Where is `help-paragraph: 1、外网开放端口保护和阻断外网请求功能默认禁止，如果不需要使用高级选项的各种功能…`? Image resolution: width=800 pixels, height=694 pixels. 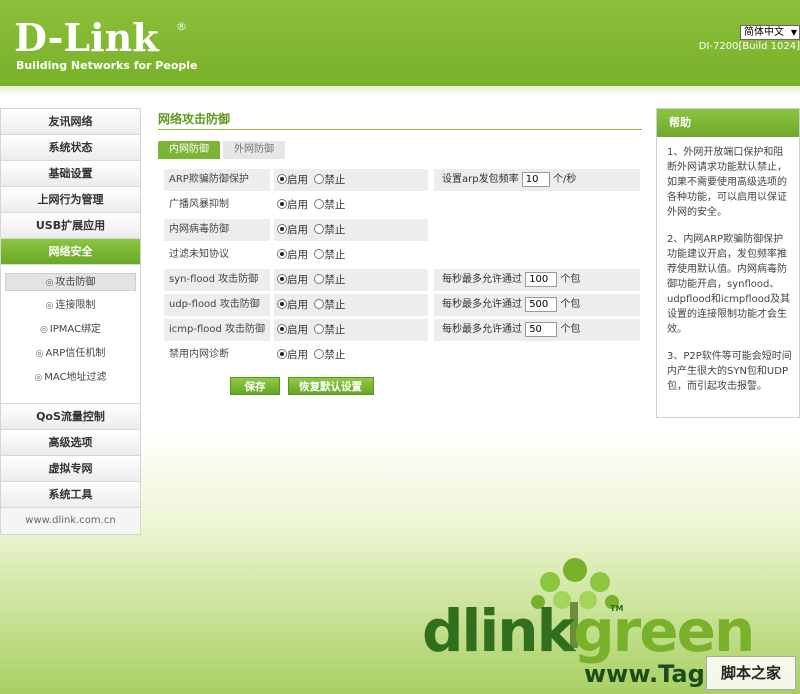 help-paragraph: 1、外网开放端口保护和阻断外网请求功能默认禁止，如果不需要使用高级选项的各种功能… is located at coordinates (727, 182).